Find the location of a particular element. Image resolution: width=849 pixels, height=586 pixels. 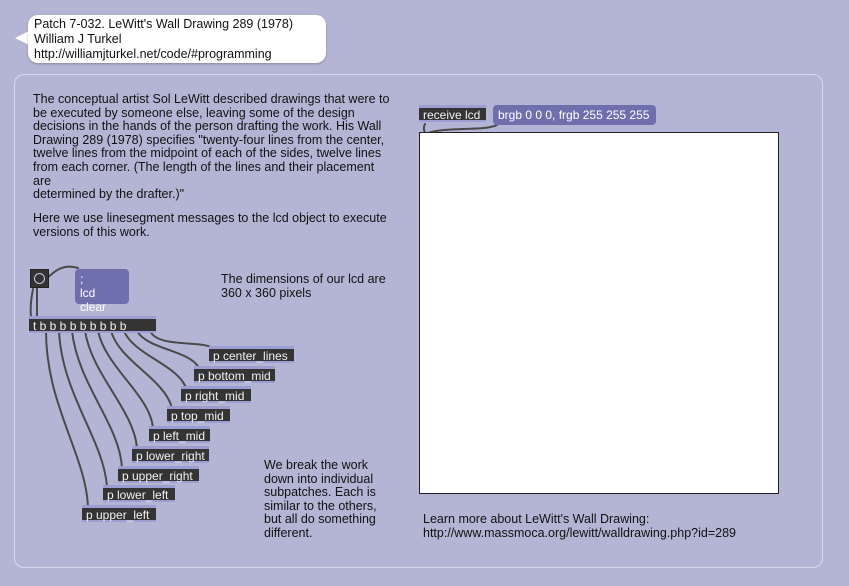

bang-ring-icon is located at coordinates (39, 278).